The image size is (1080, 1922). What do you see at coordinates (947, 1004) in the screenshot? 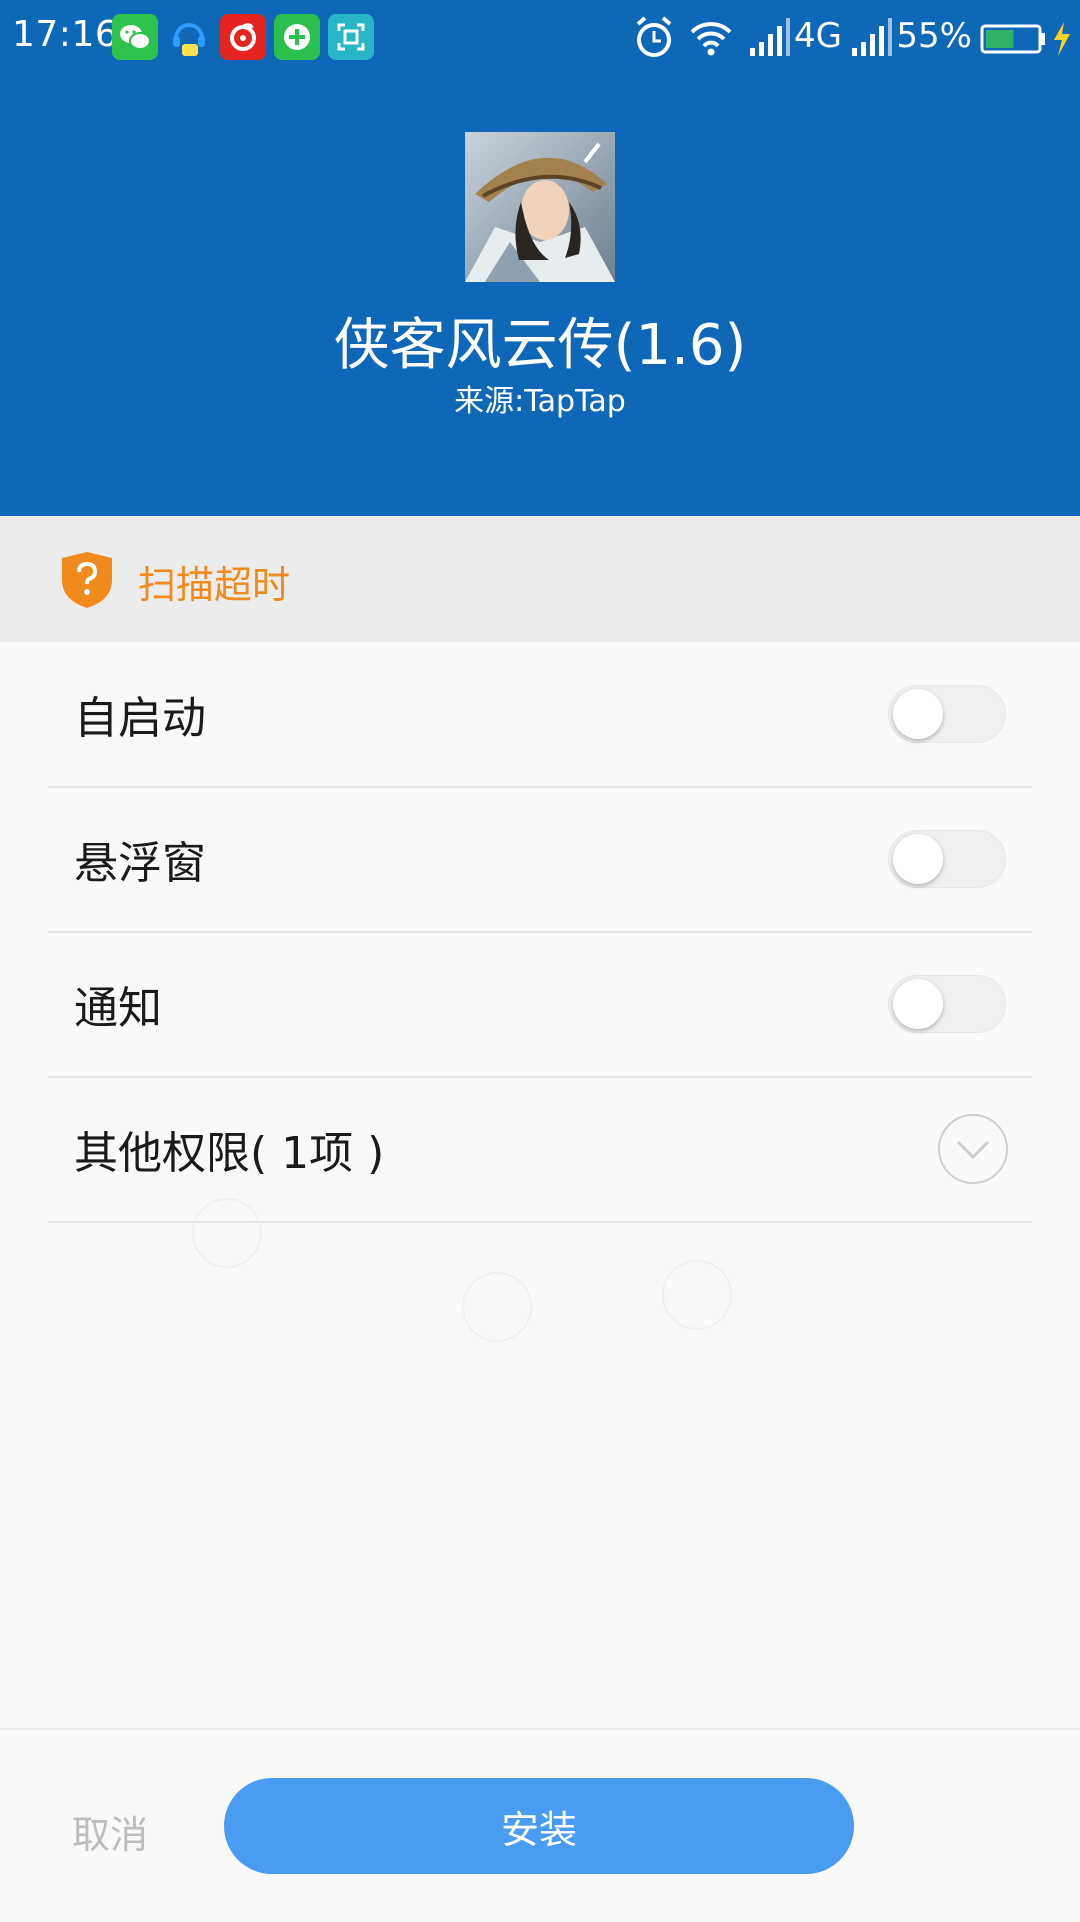
I see `notification-toggle` at bounding box center [947, 1004].